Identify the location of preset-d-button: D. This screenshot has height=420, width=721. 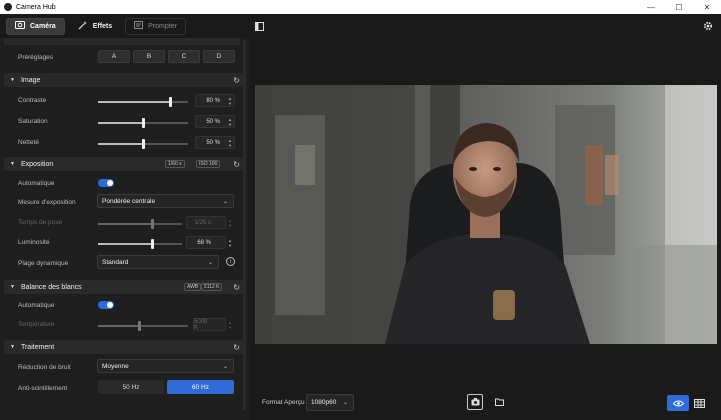
(219, 56).